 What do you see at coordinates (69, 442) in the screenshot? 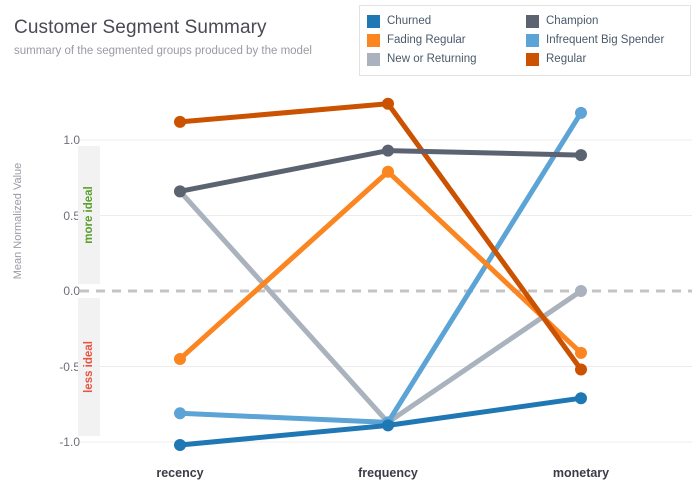
I see `y-tick-label: -1.0` at bounding box center [69, 442].